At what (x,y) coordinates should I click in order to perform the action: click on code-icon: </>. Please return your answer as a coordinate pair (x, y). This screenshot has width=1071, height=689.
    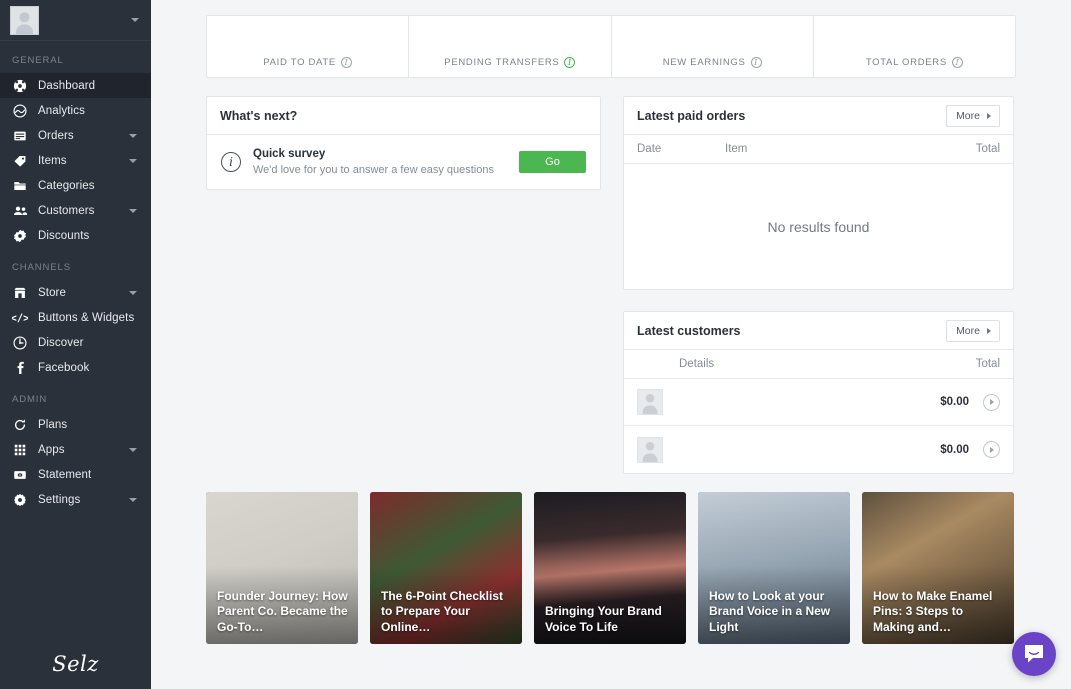
    Looking at the image, I should click on (20, 318).